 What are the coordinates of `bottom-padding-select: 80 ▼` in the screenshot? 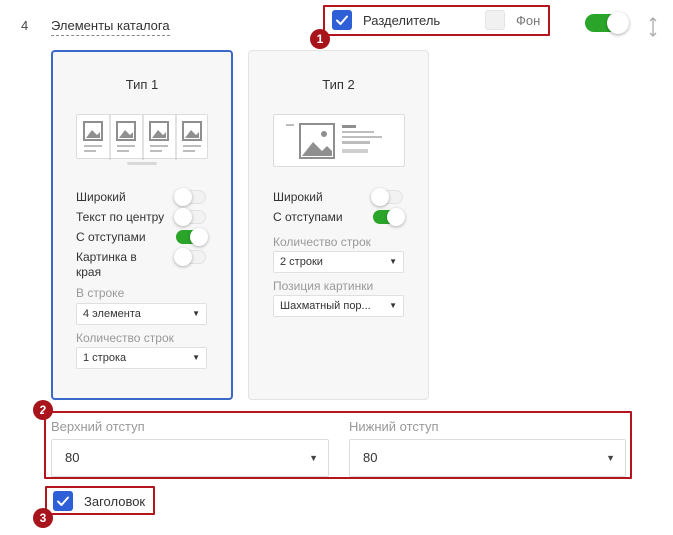 It's located at (487, 458).